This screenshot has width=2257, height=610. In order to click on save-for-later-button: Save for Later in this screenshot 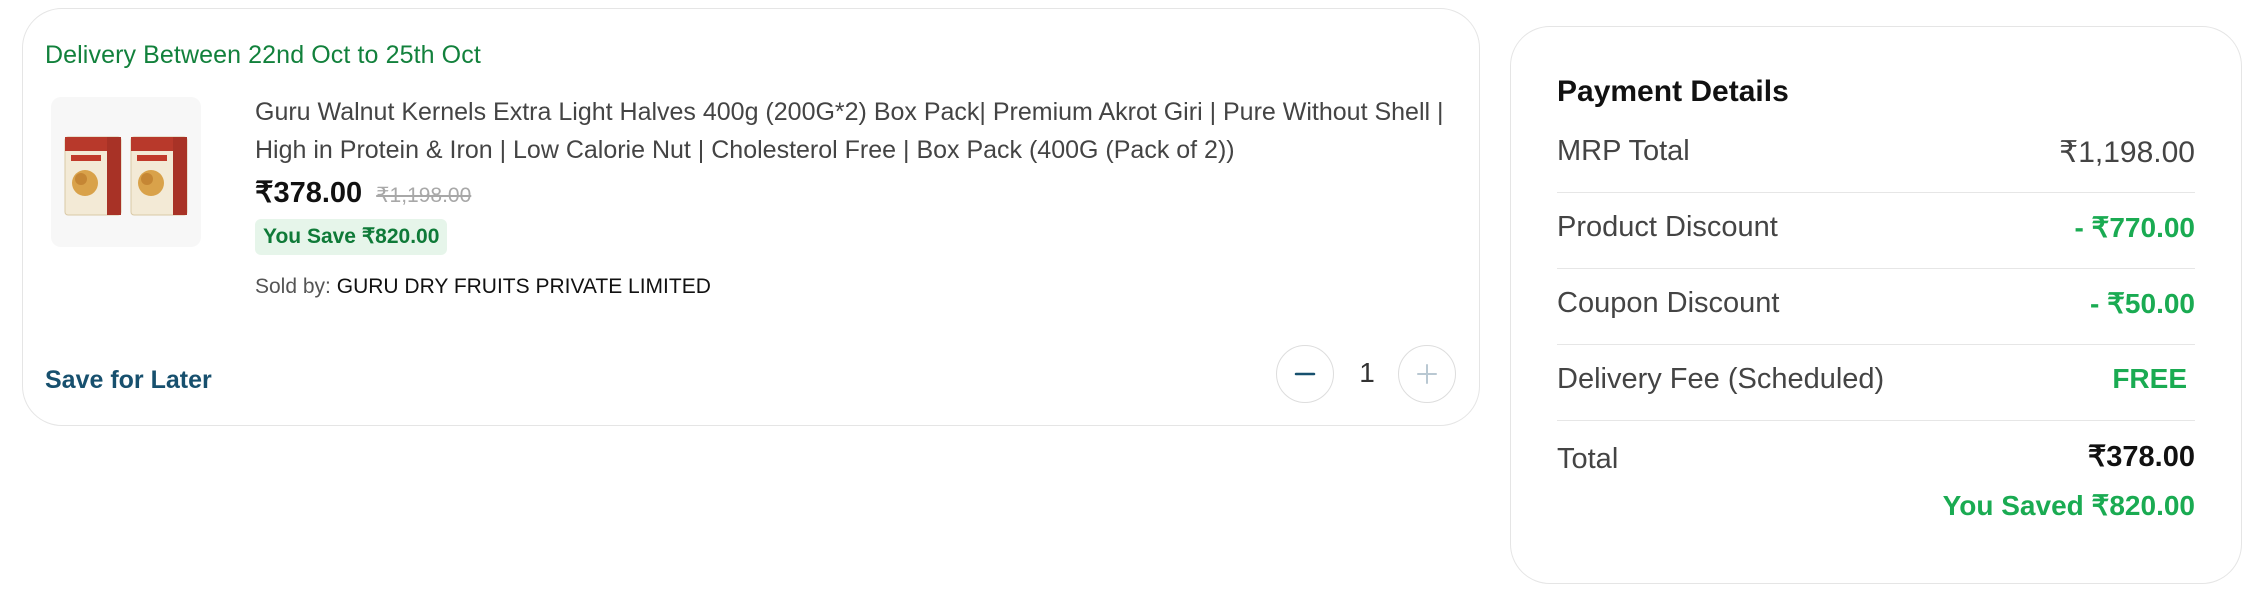, I will do `click(128, 380)`.